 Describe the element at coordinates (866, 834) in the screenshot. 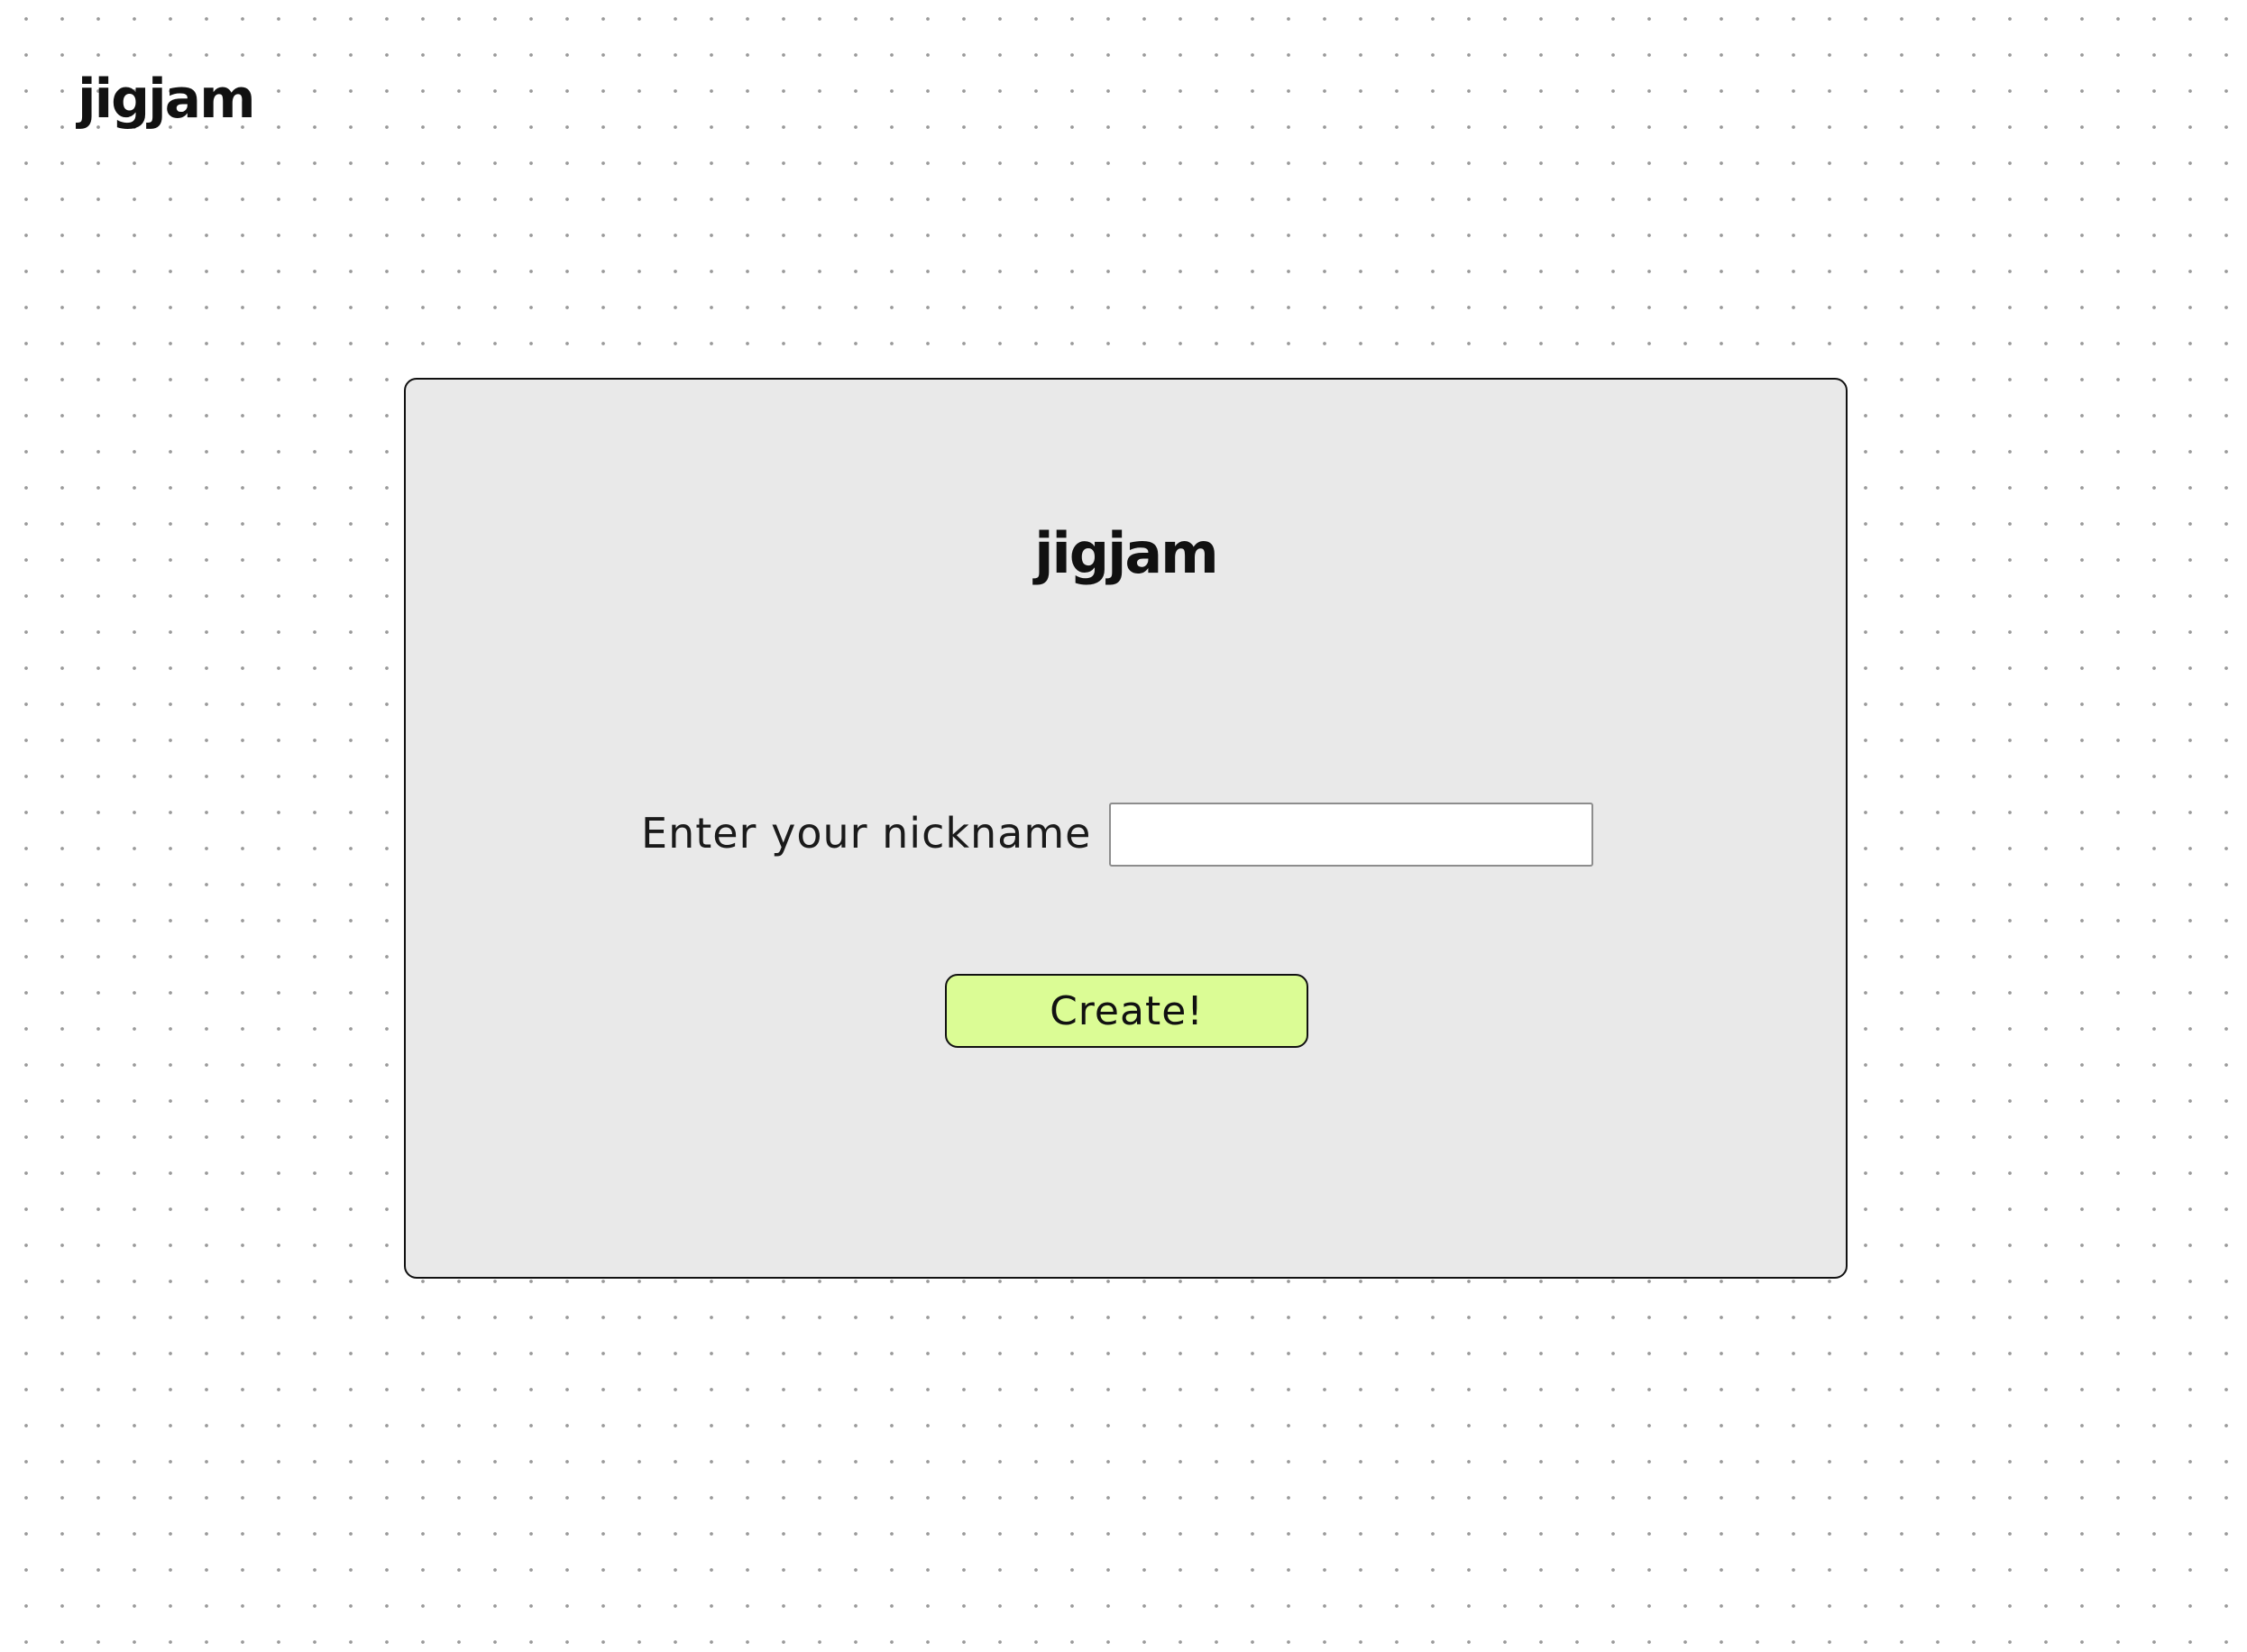

I see `nickname-label: Enter your nickname` at that location.